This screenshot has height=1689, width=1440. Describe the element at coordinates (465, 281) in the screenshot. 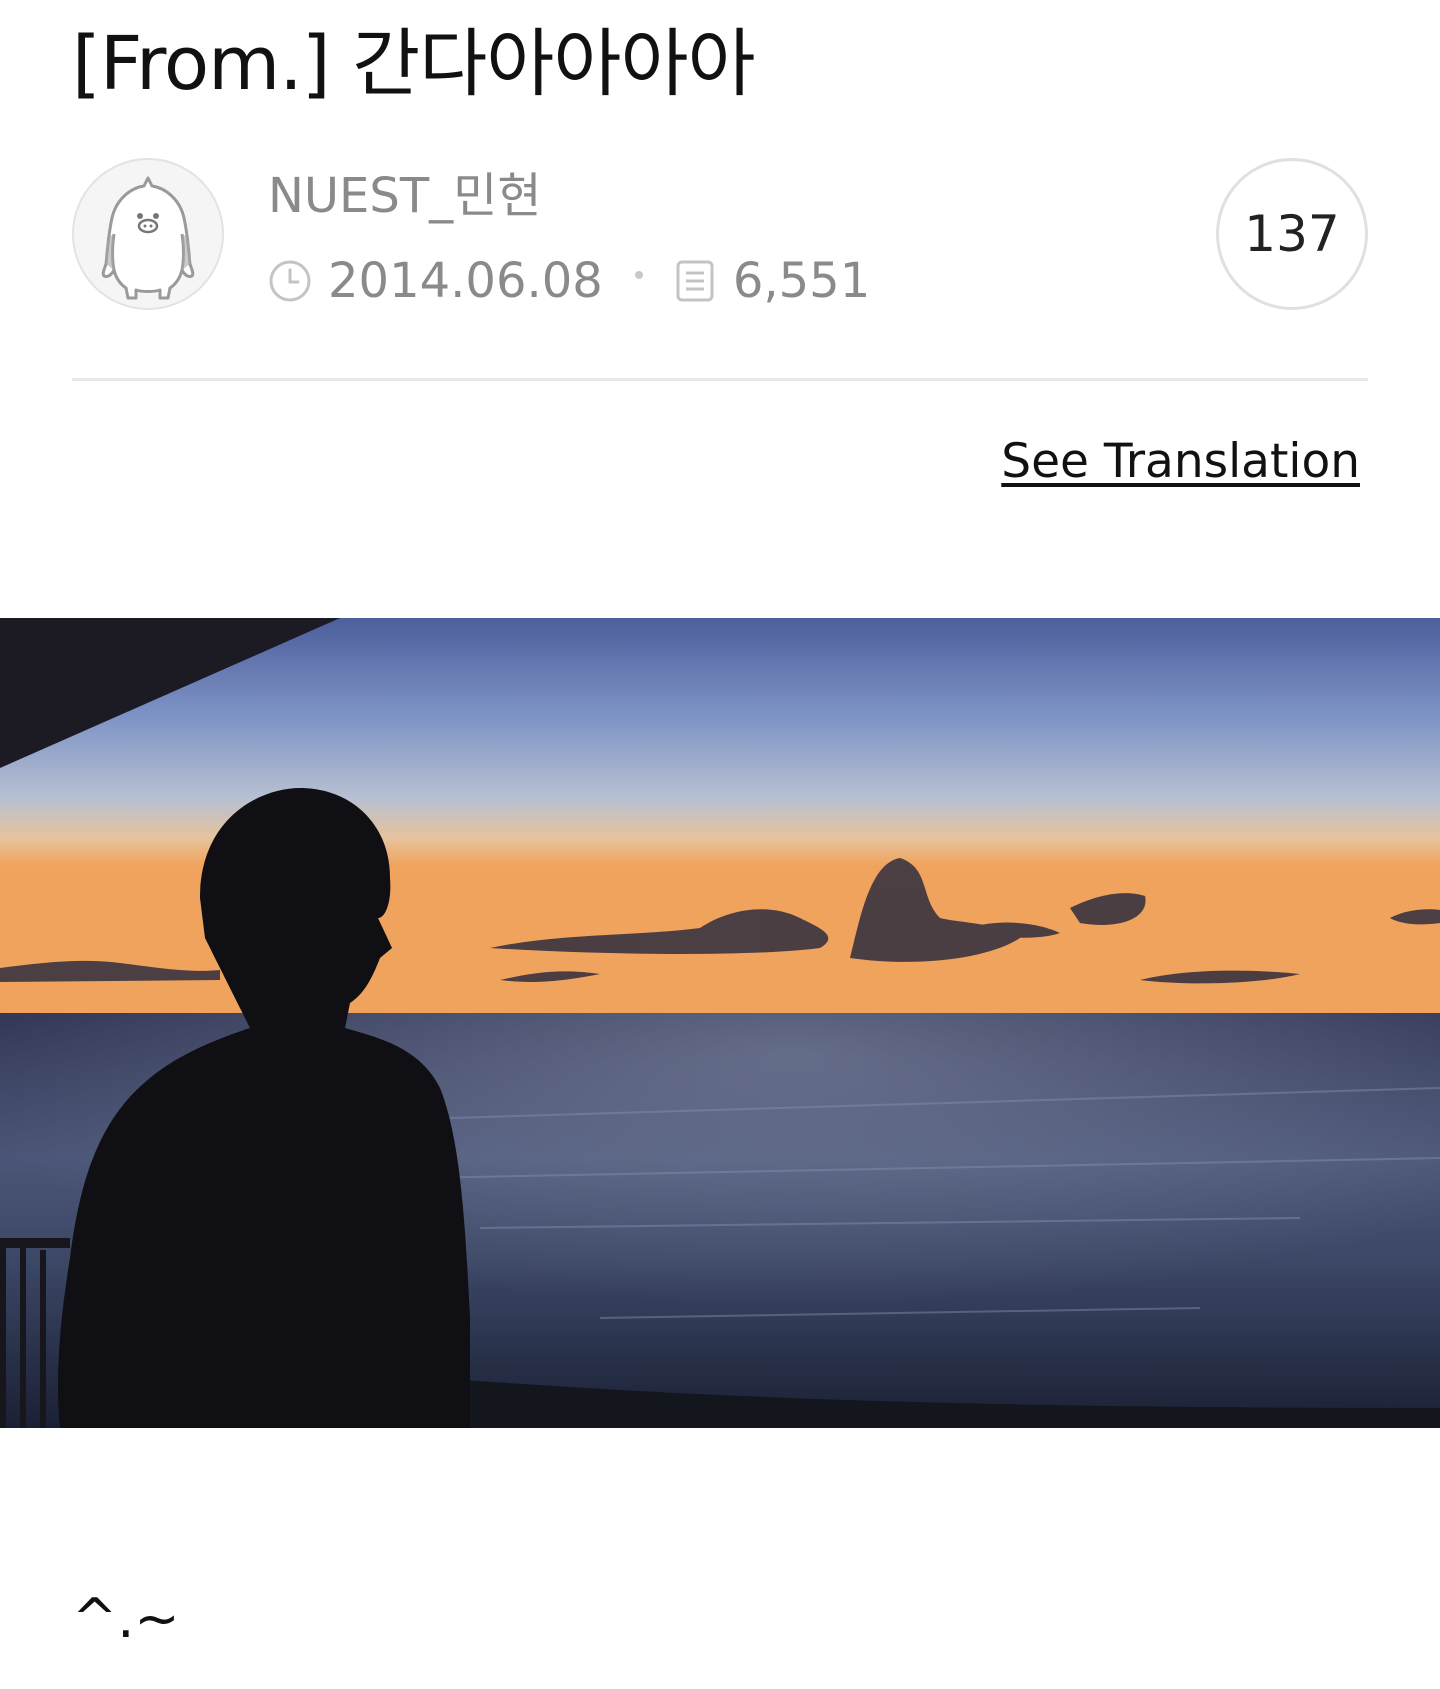

I see `post-date: 2014.06.08` at that location.